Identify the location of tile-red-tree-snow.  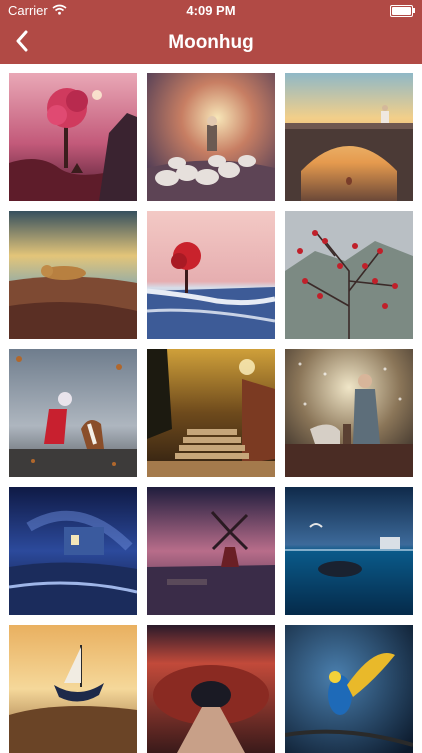
(211, 275).